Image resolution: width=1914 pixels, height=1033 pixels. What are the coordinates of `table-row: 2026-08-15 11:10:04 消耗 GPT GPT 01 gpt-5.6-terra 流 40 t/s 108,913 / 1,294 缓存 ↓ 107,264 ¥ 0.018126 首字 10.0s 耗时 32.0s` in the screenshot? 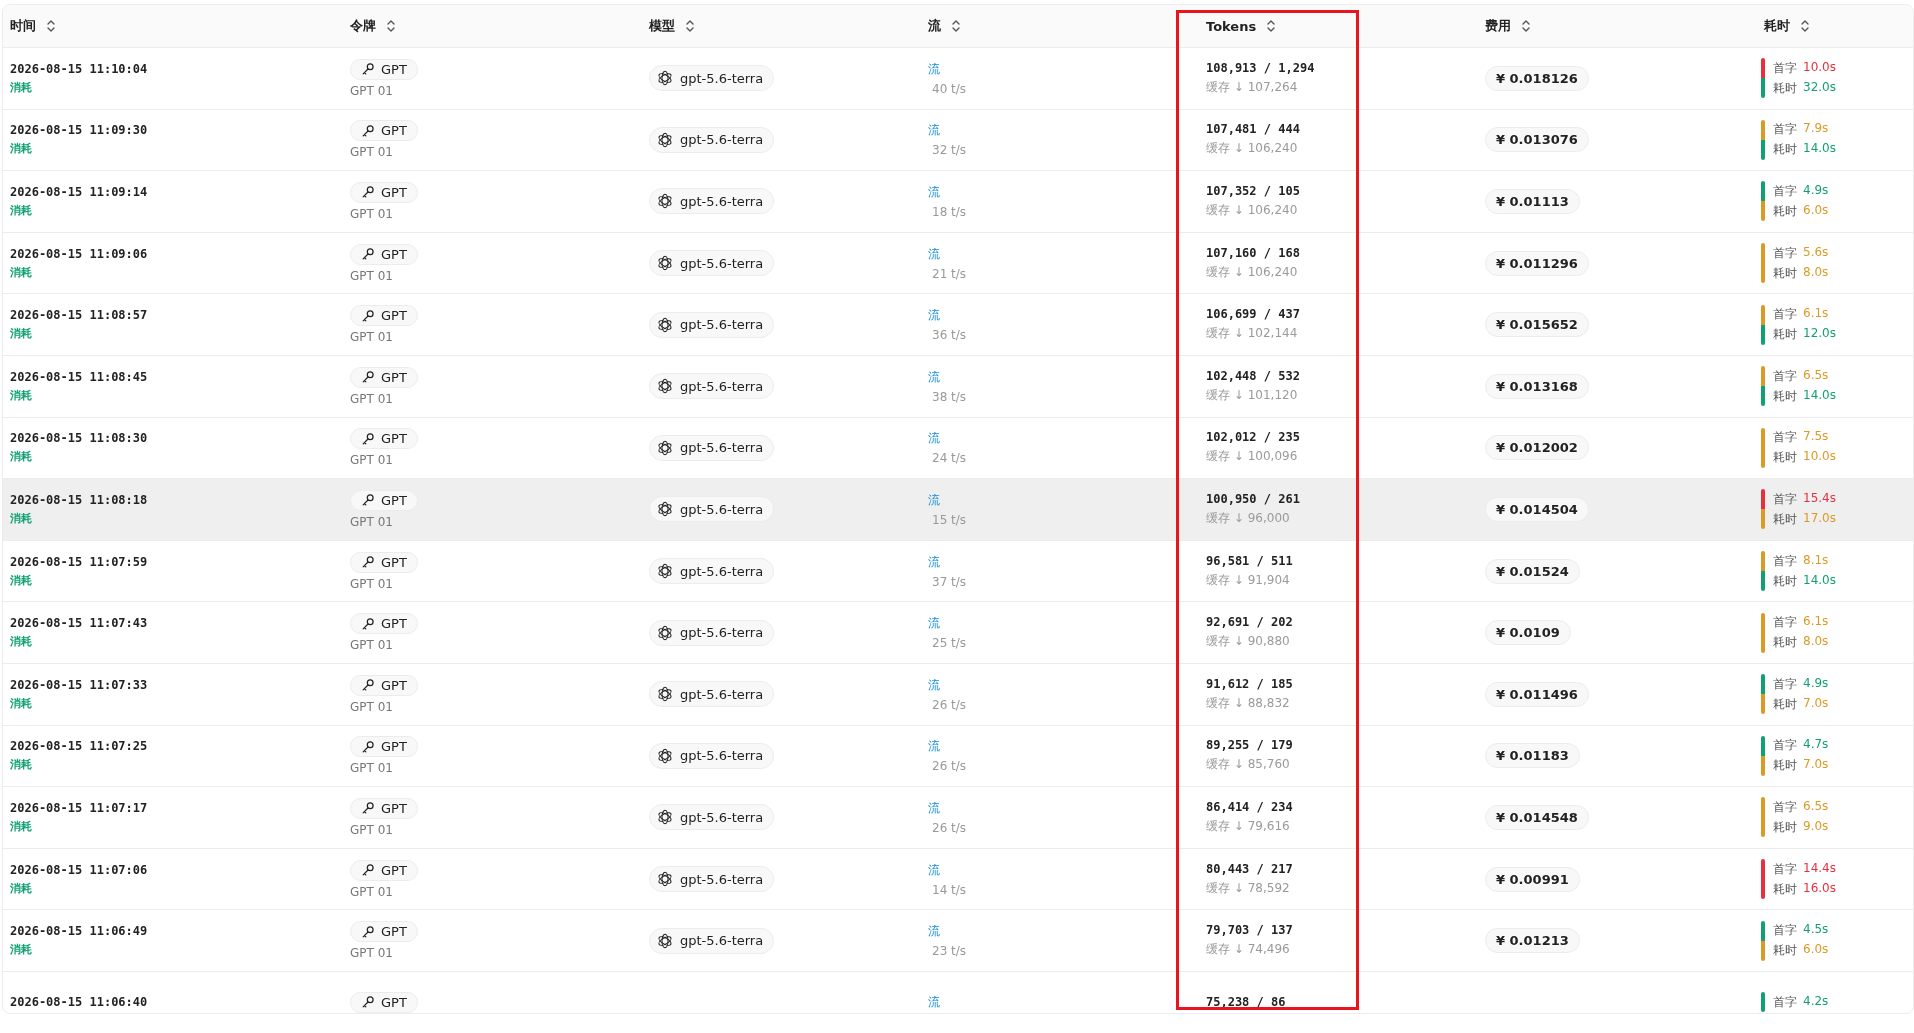 It's located at (958, 79).